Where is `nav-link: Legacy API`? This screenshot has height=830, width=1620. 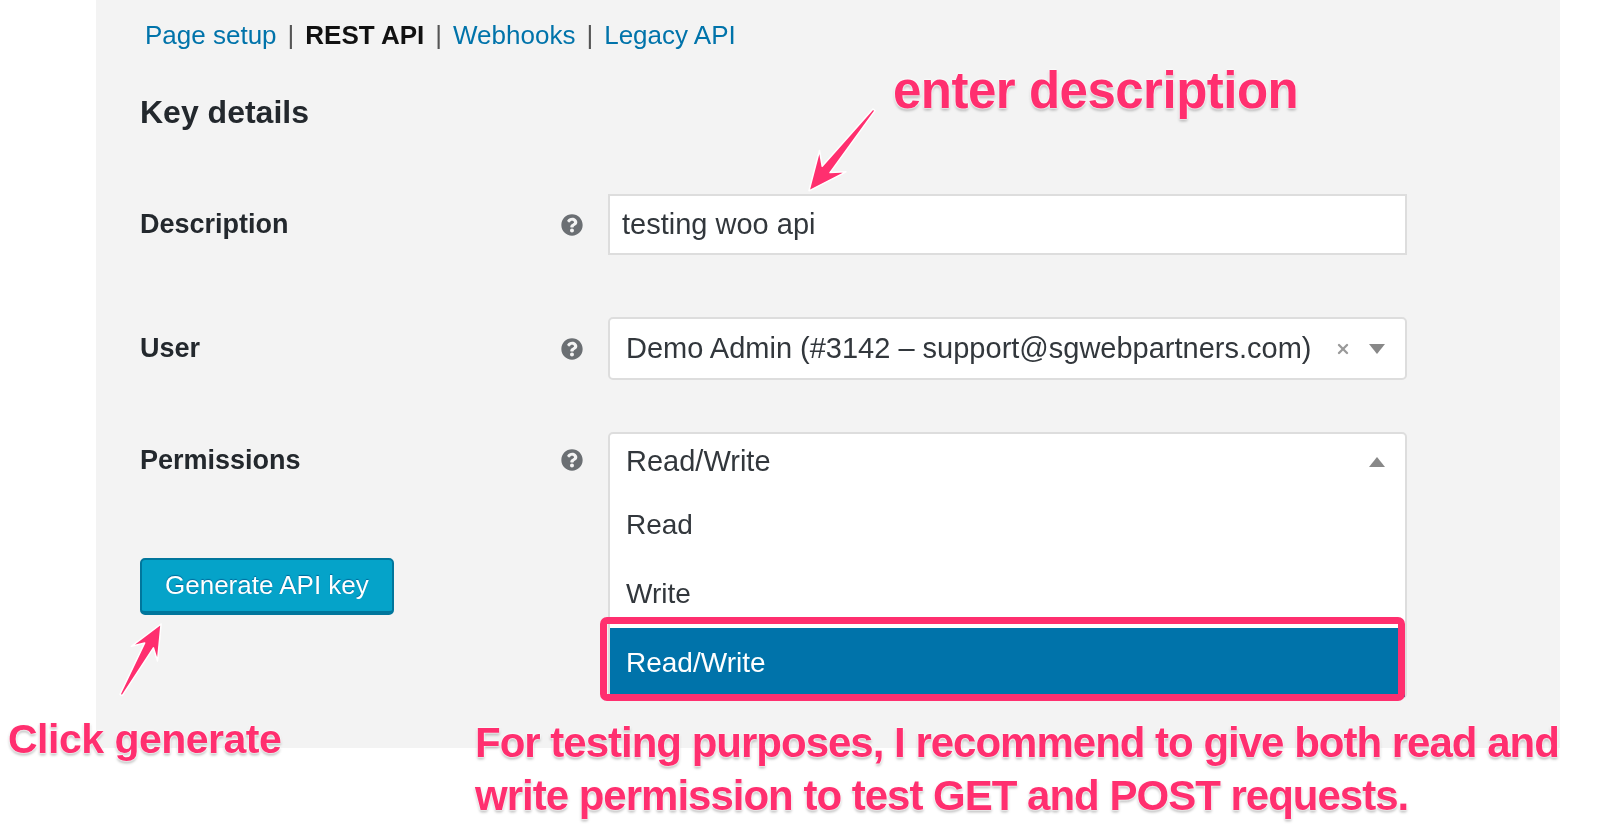 nav-link: Legacy API is located at coordinates (670, 35).